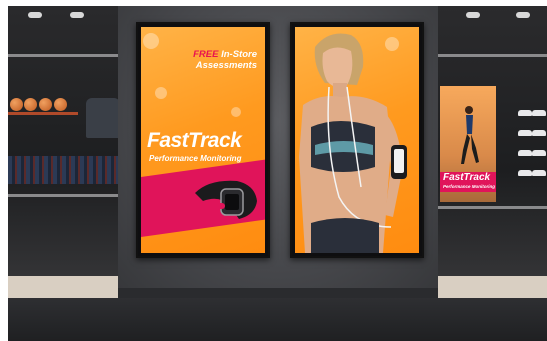 Image resolution: width=547 pixels, height=341 pixels. What do you see at coordinates (467, 177) in the screenshot?
I see `mini-ad-brand: FastTrack` at bounding box center [467, 177].